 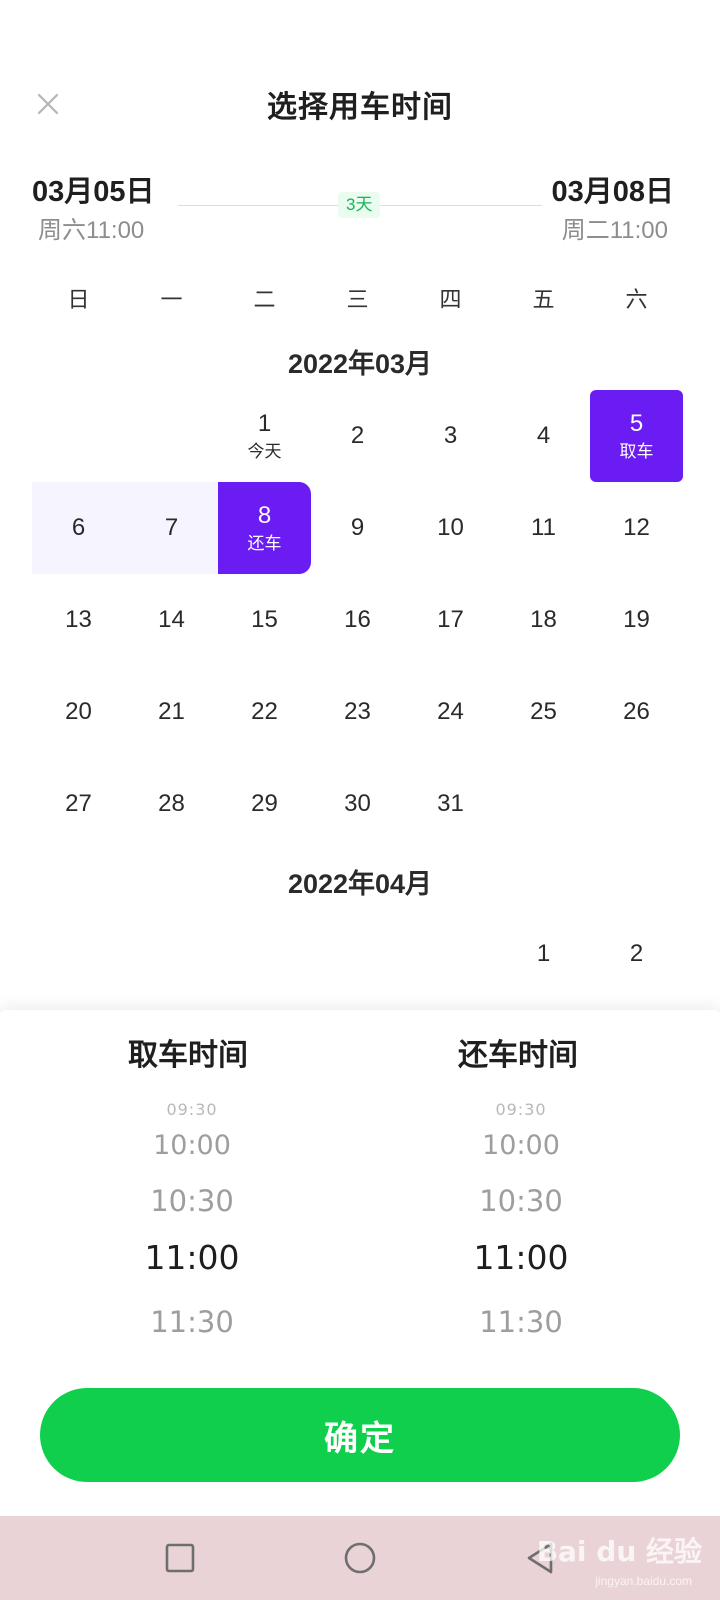 I want to click on calendar-day-cell: 13, so click(x=78, y=620).